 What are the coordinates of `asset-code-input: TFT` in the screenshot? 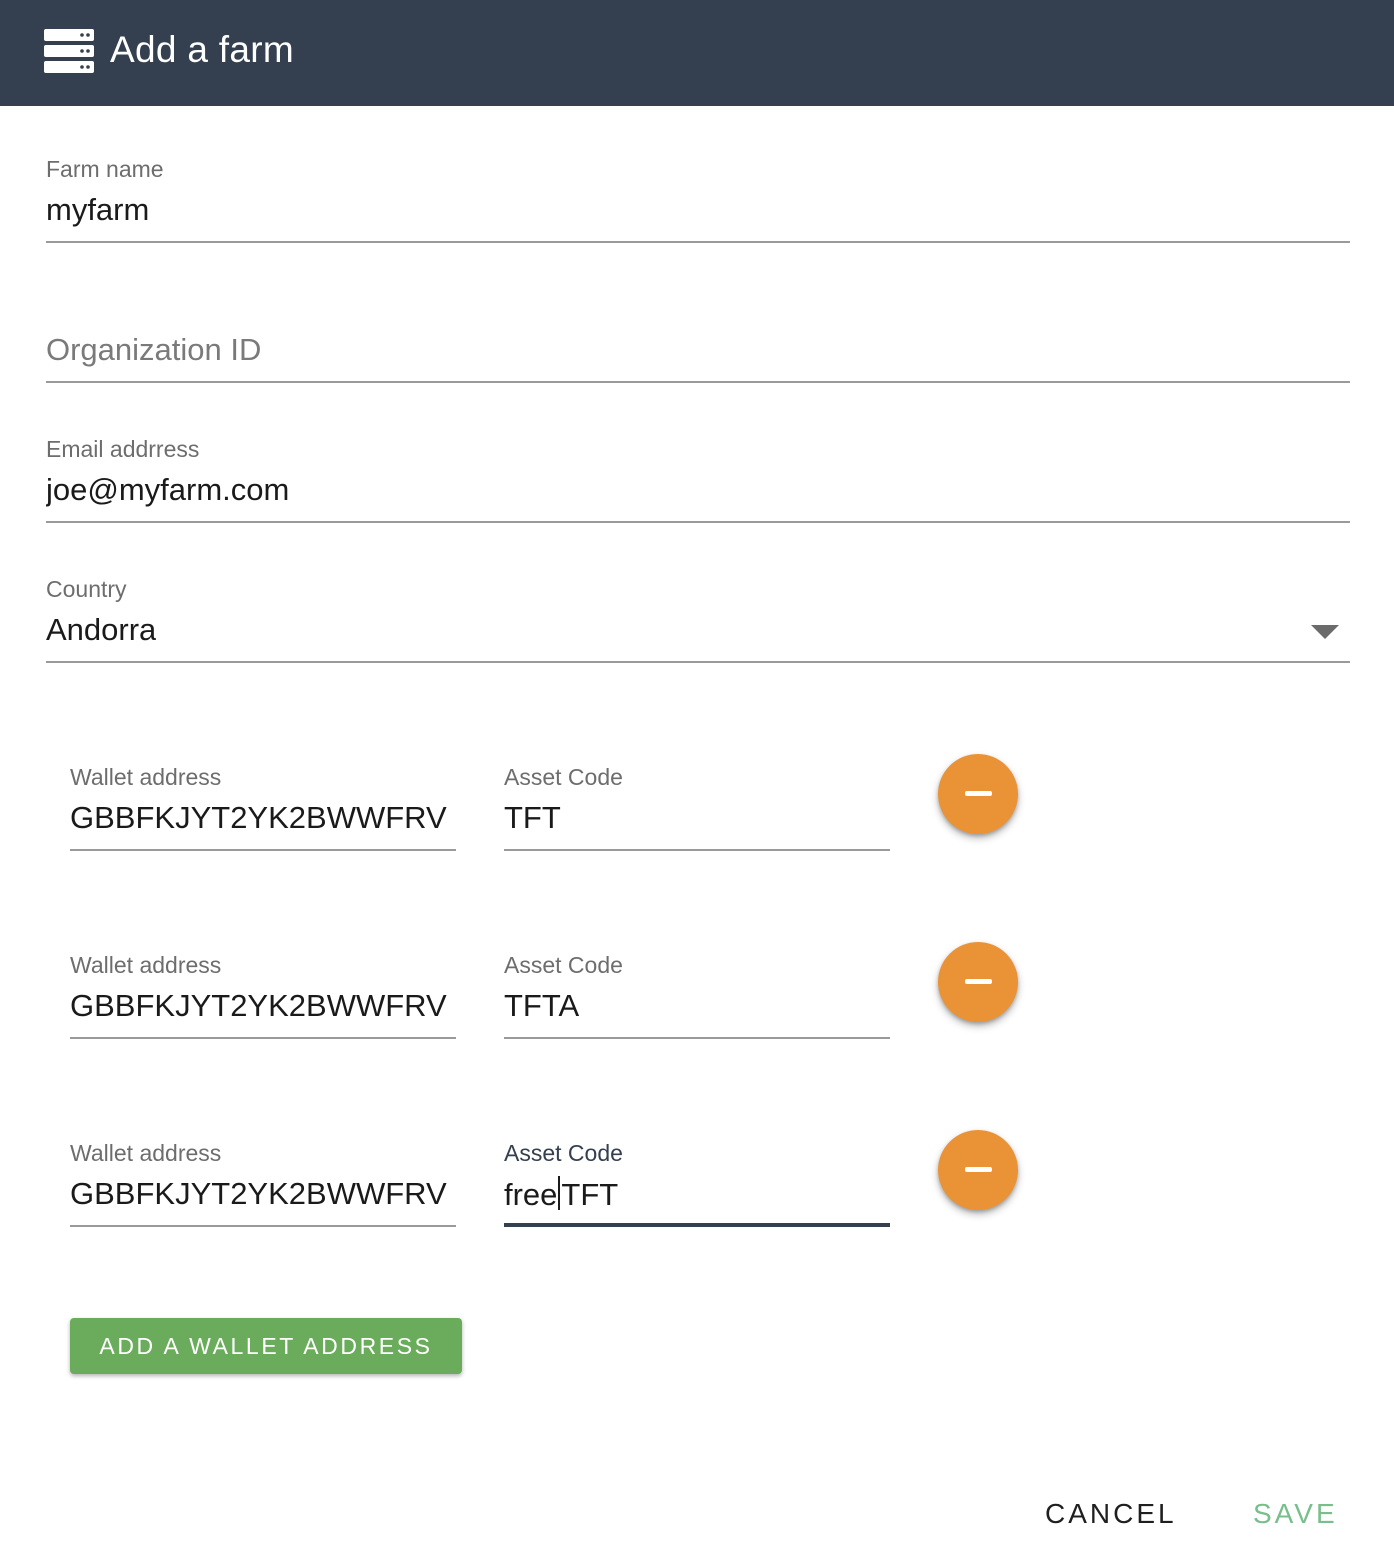 It's located at (697, 818).